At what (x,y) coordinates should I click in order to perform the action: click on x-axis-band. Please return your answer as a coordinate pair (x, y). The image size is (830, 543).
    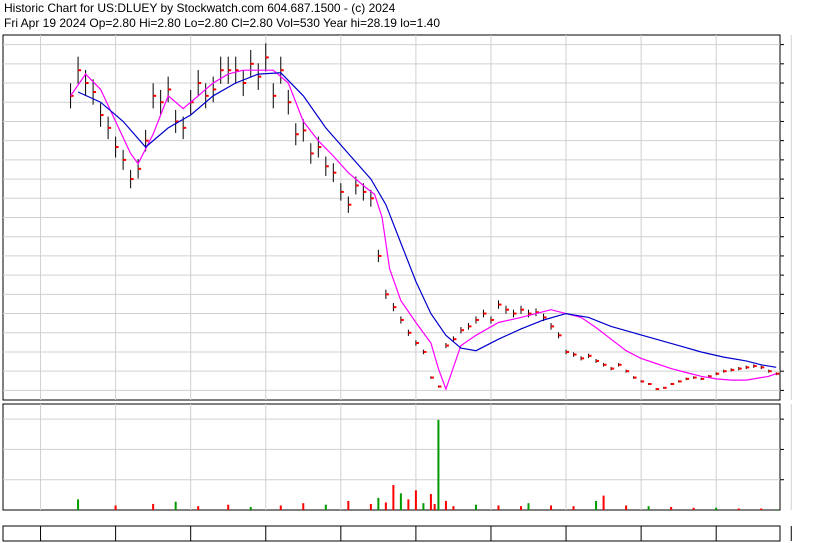
    Looking at the image, I should click on (397, 533).